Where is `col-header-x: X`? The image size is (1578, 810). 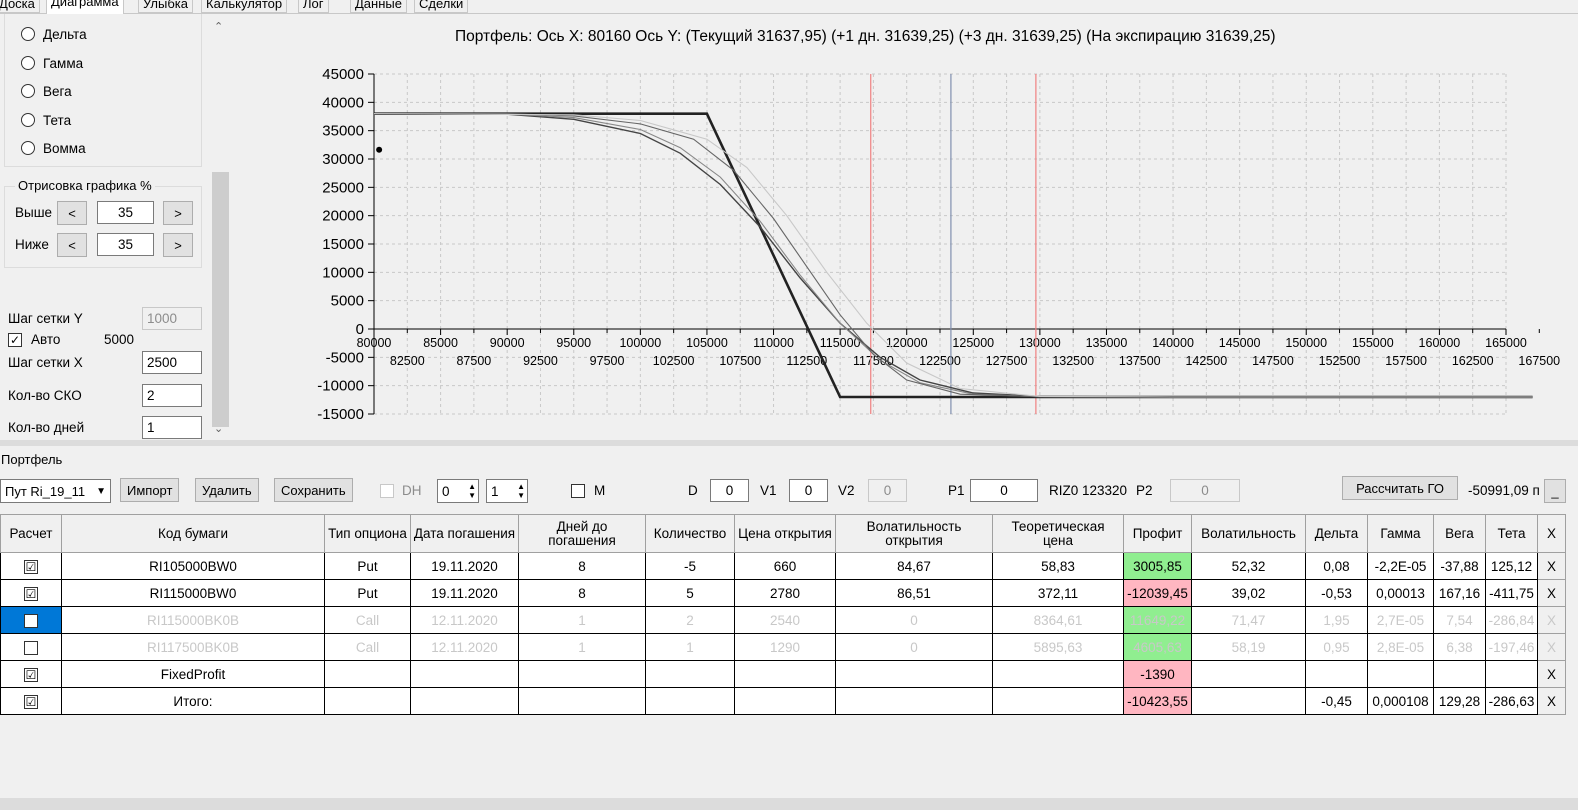
col-header-x: X is located at coordinates (1551, 533).